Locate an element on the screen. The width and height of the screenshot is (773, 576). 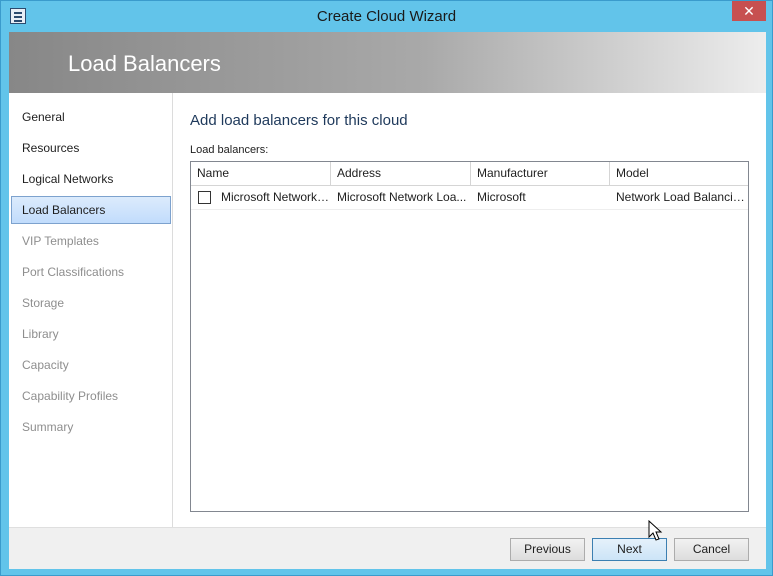
page-banner: Load Balancers is located at coordinates (387, 62).